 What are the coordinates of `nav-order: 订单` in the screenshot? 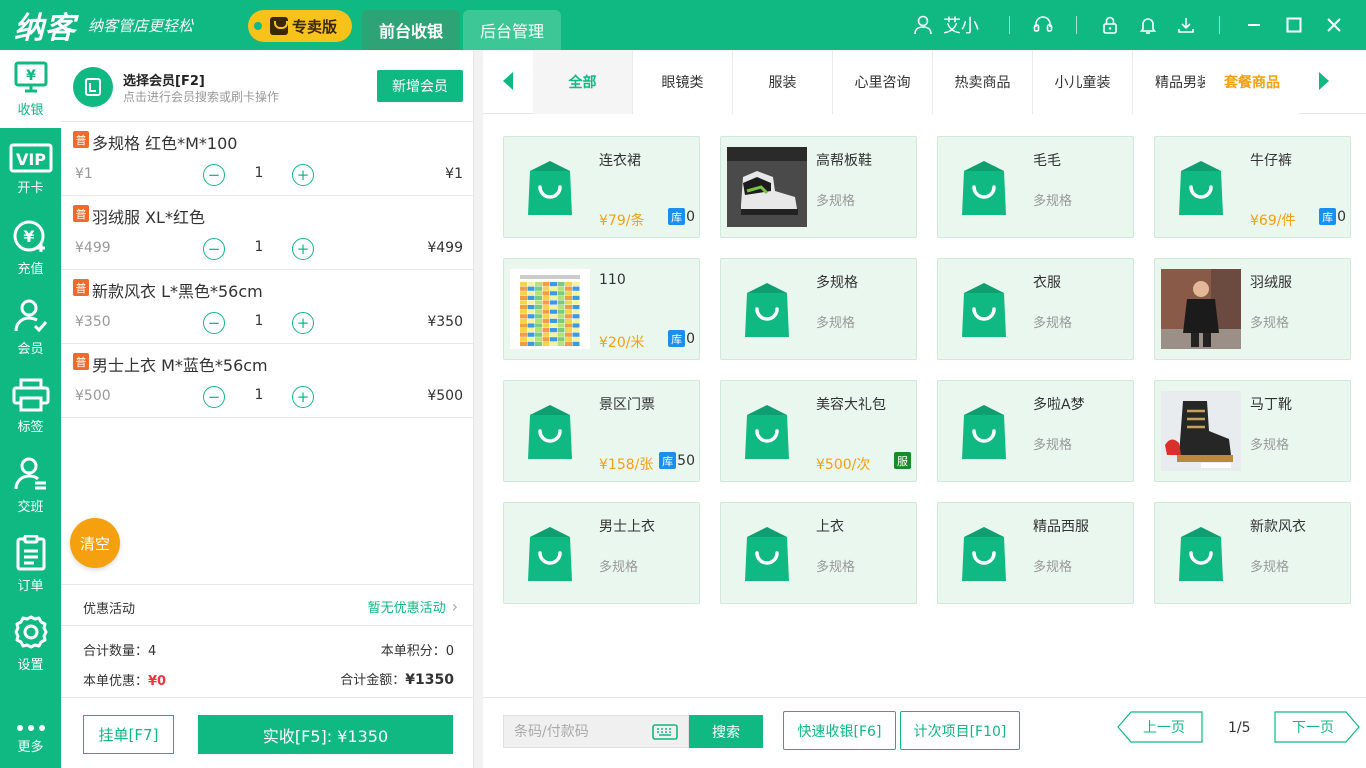 It's located at (30, 564).